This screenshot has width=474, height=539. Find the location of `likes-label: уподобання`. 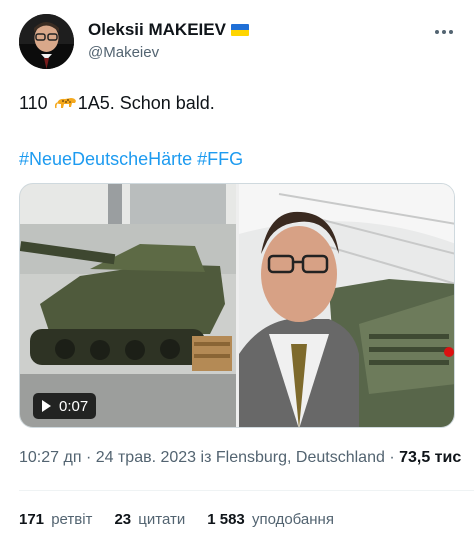

likes-label: уподобання is located at coordinates (292, 519).